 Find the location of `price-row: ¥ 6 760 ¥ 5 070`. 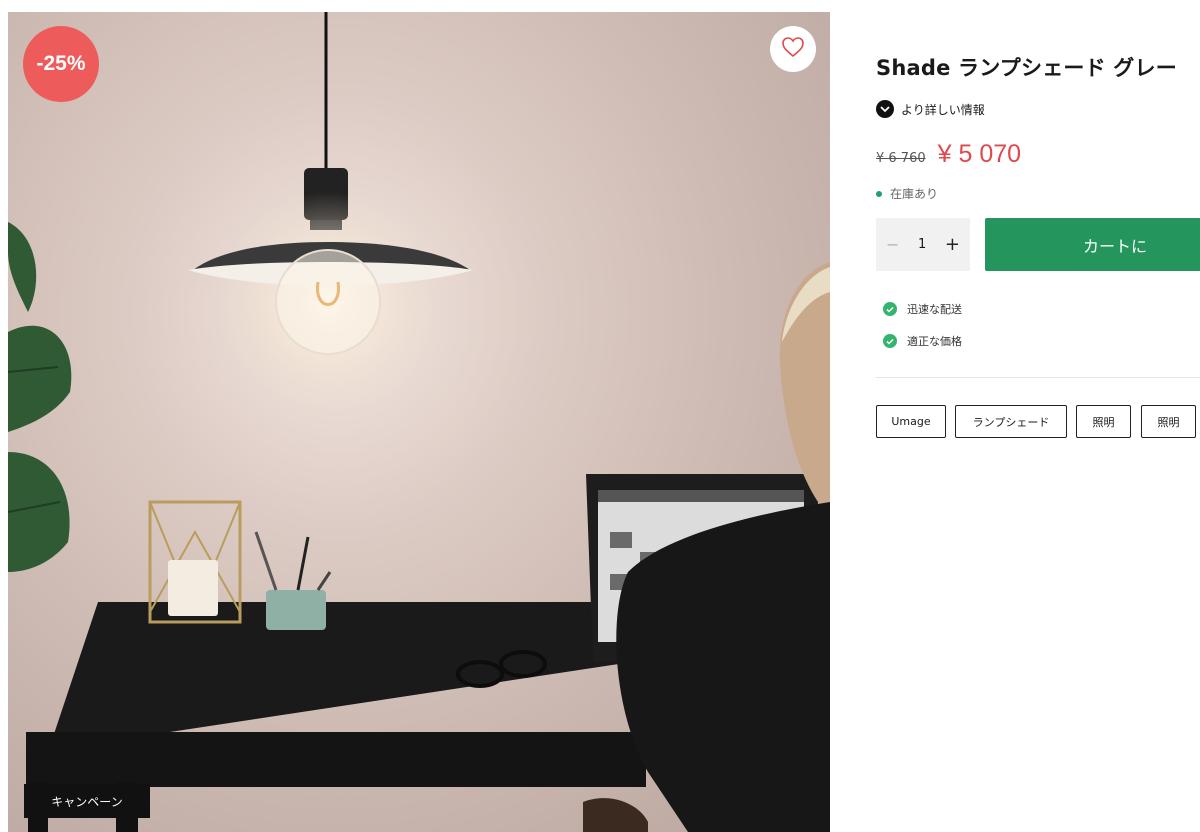

price-row: ¥ 6 760 ¥ 5 070 is located at coordinates (948, 154).